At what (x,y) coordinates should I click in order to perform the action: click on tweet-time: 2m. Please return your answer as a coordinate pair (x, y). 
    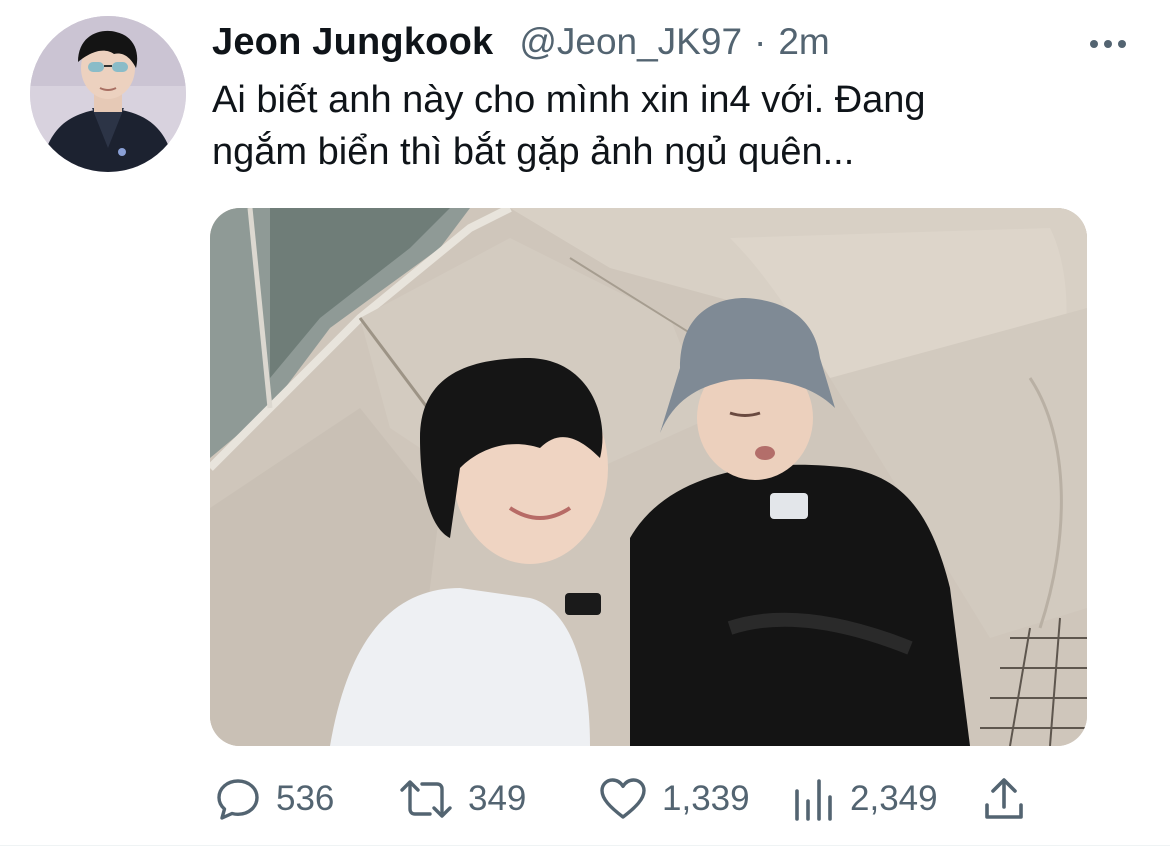
    Looking at the image, I should click on (803, 42).